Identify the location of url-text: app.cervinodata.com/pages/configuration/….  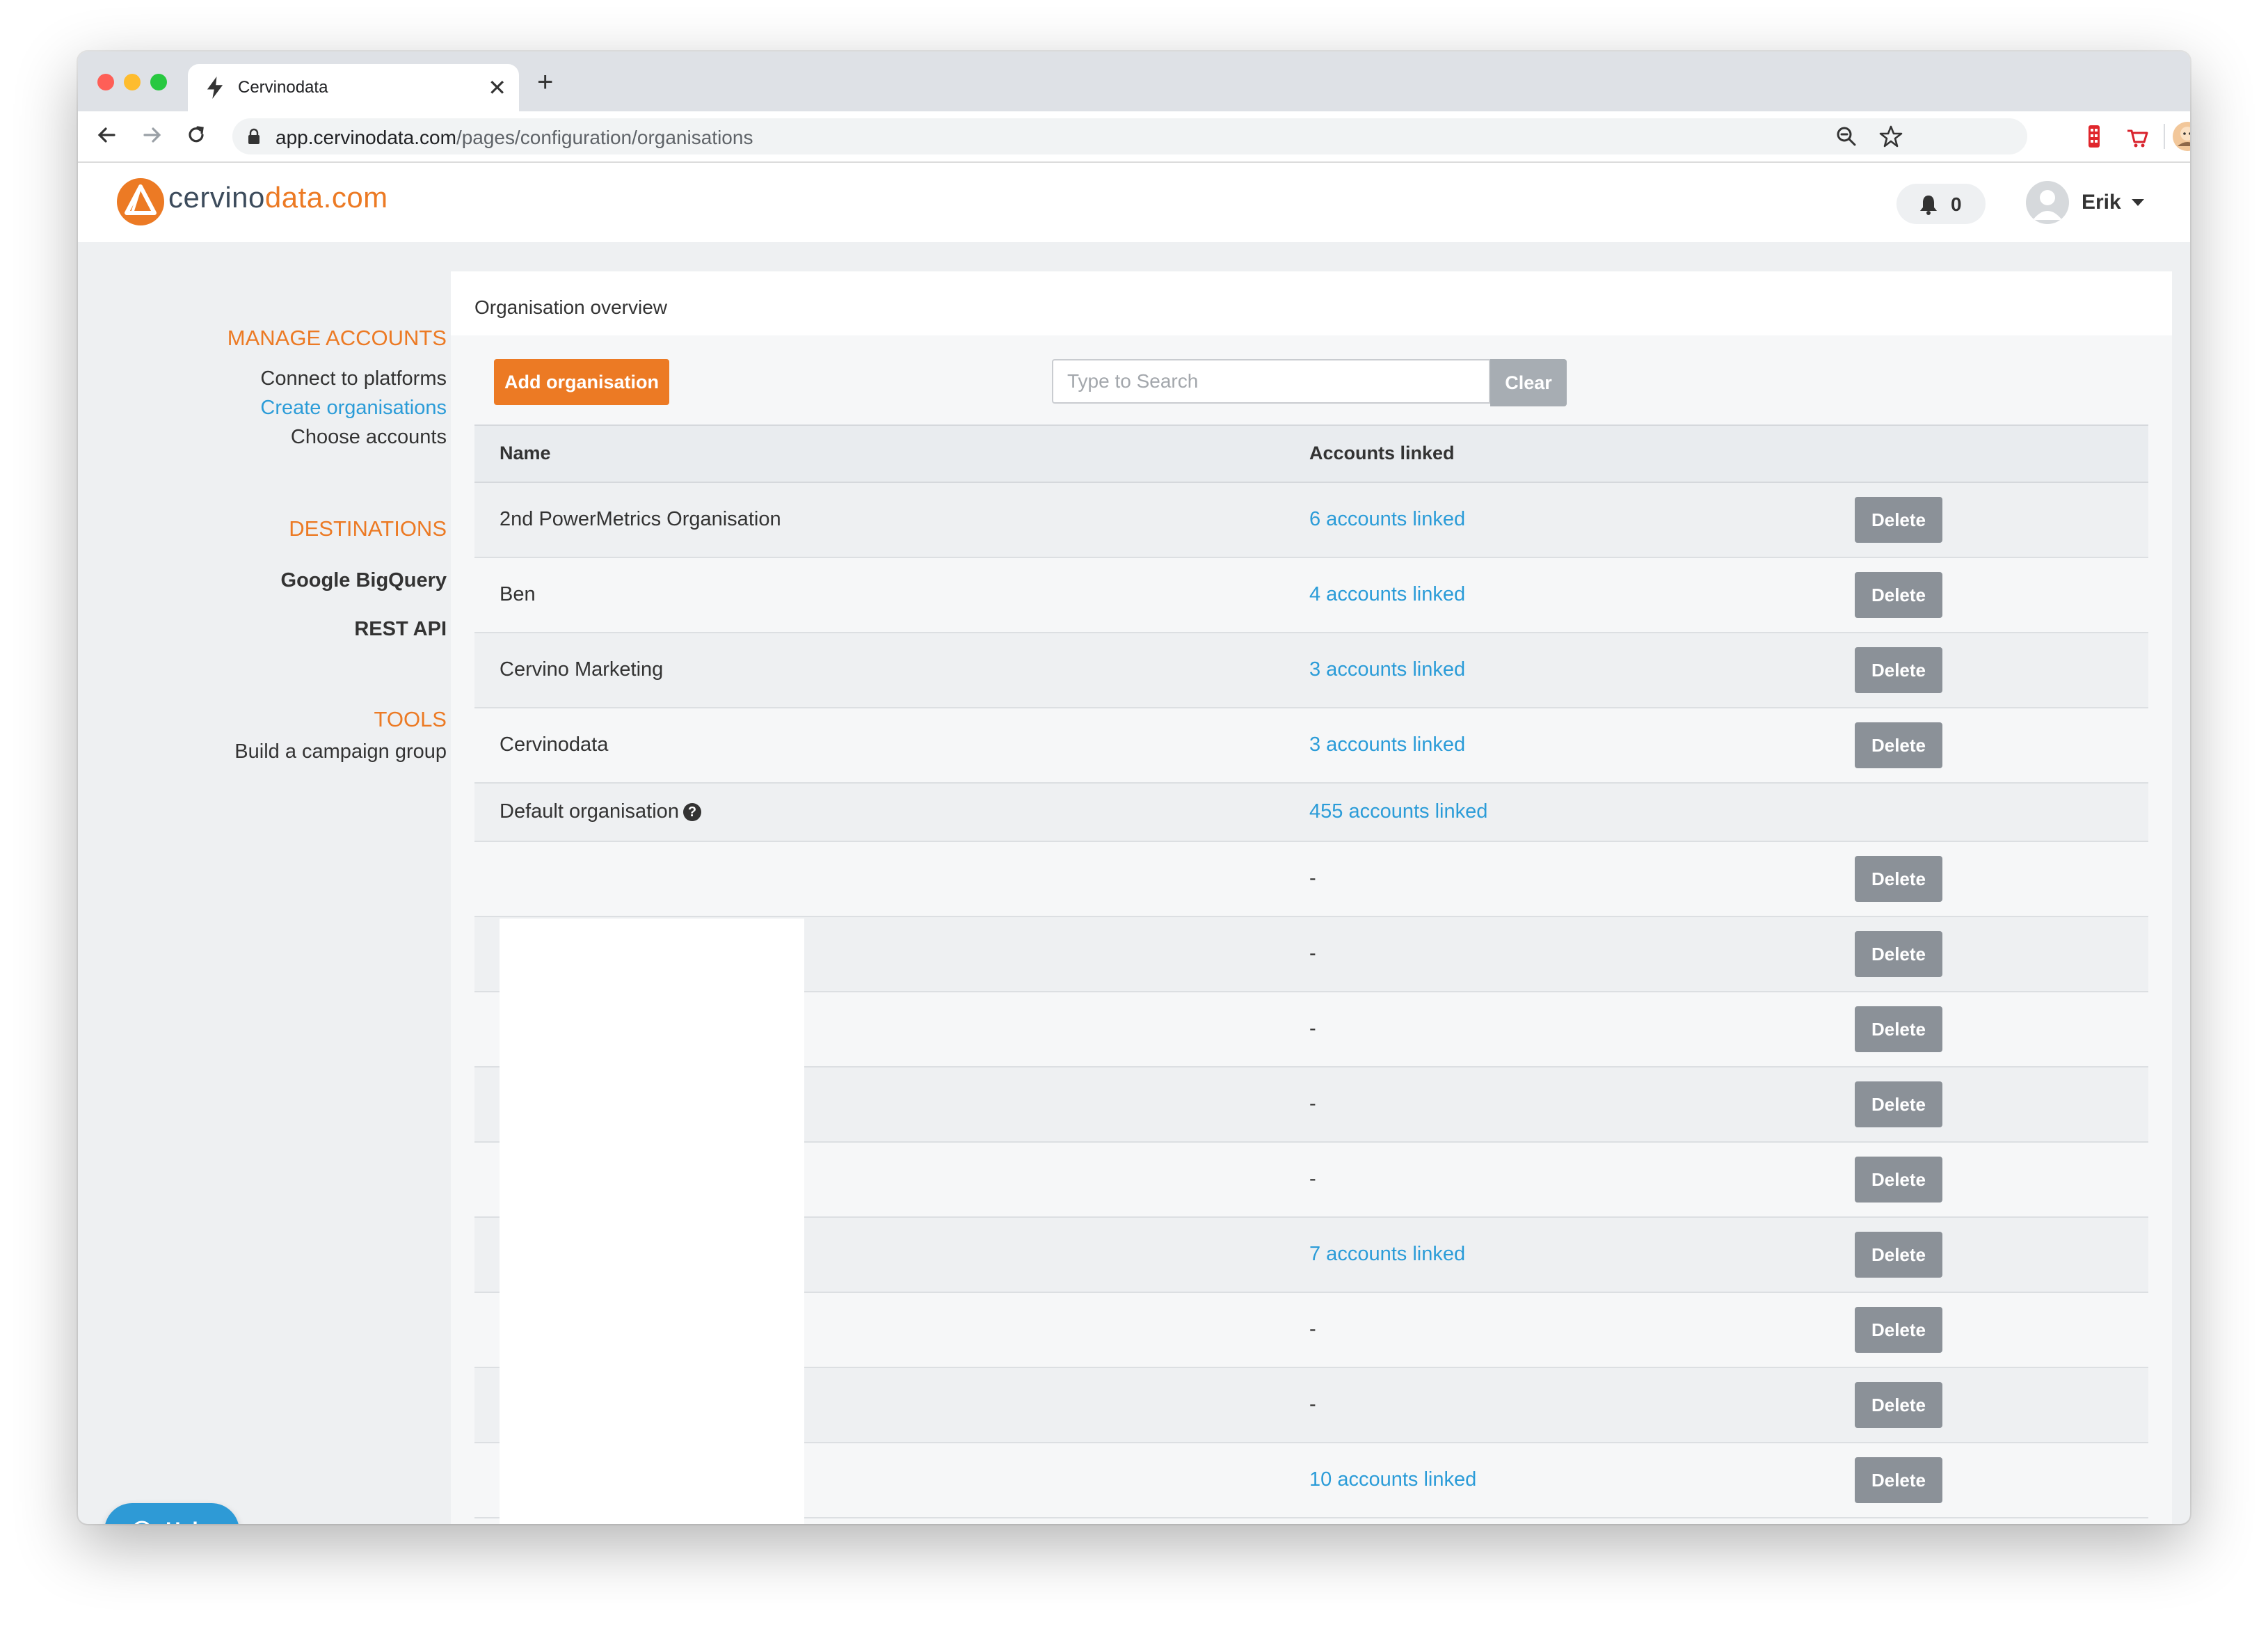
(514, 138).